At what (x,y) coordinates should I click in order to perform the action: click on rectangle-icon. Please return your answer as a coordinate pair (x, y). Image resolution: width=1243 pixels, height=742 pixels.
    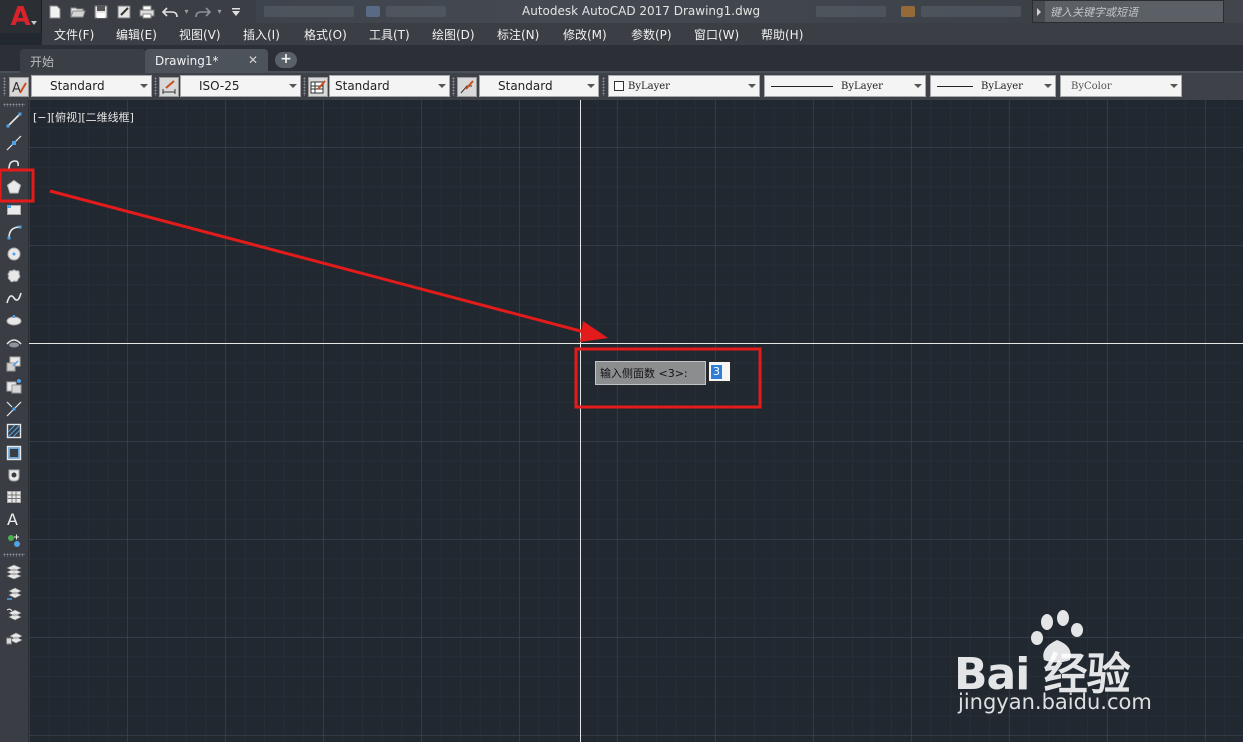
    Looking at the image, I should click on (13, 210).